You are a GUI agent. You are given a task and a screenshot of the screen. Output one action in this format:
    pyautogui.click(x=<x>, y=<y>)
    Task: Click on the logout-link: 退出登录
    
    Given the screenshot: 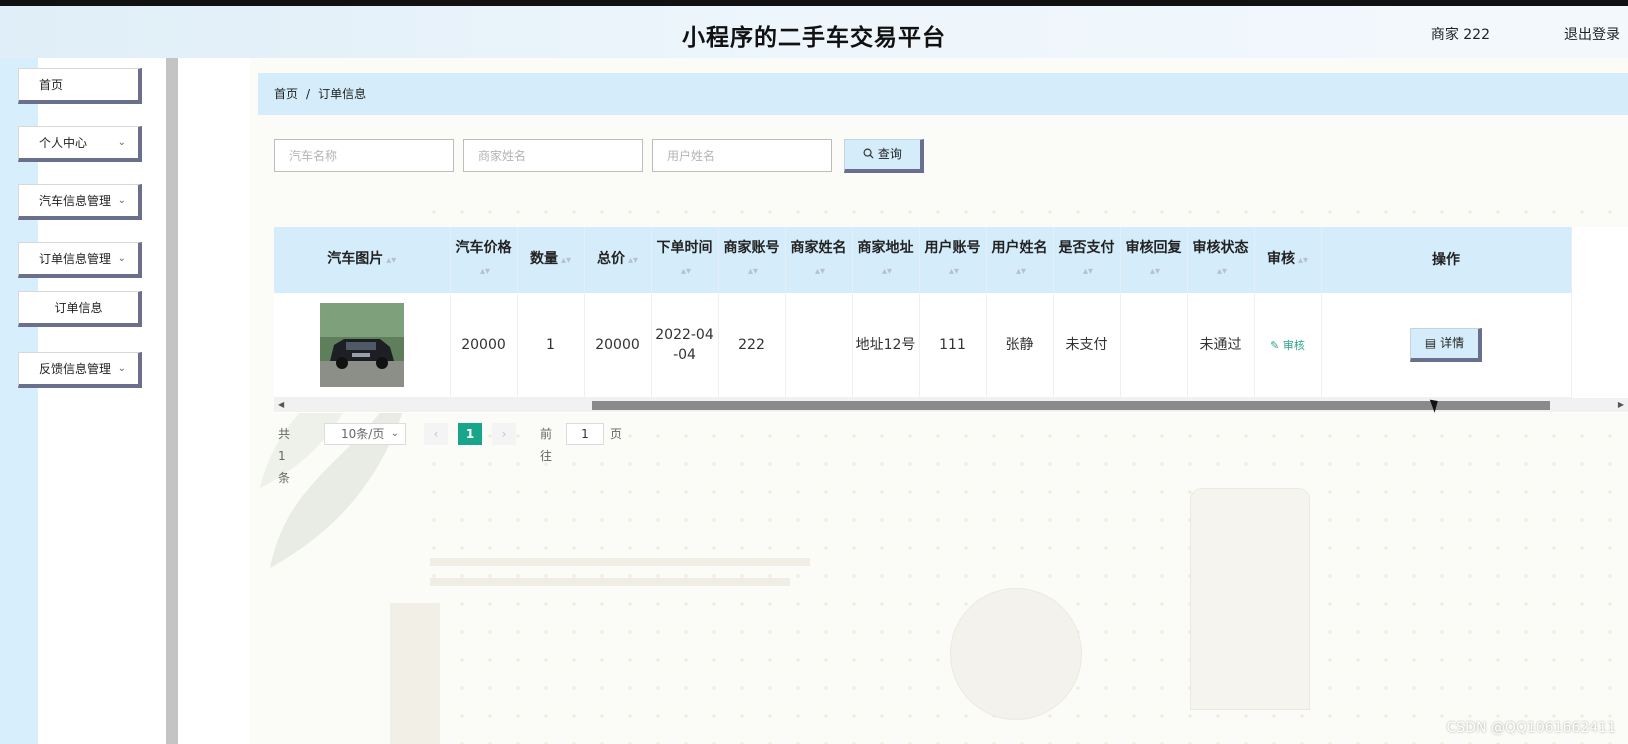 What is the action you would take?
    pyautogui.click(x=1592, y=34)
    